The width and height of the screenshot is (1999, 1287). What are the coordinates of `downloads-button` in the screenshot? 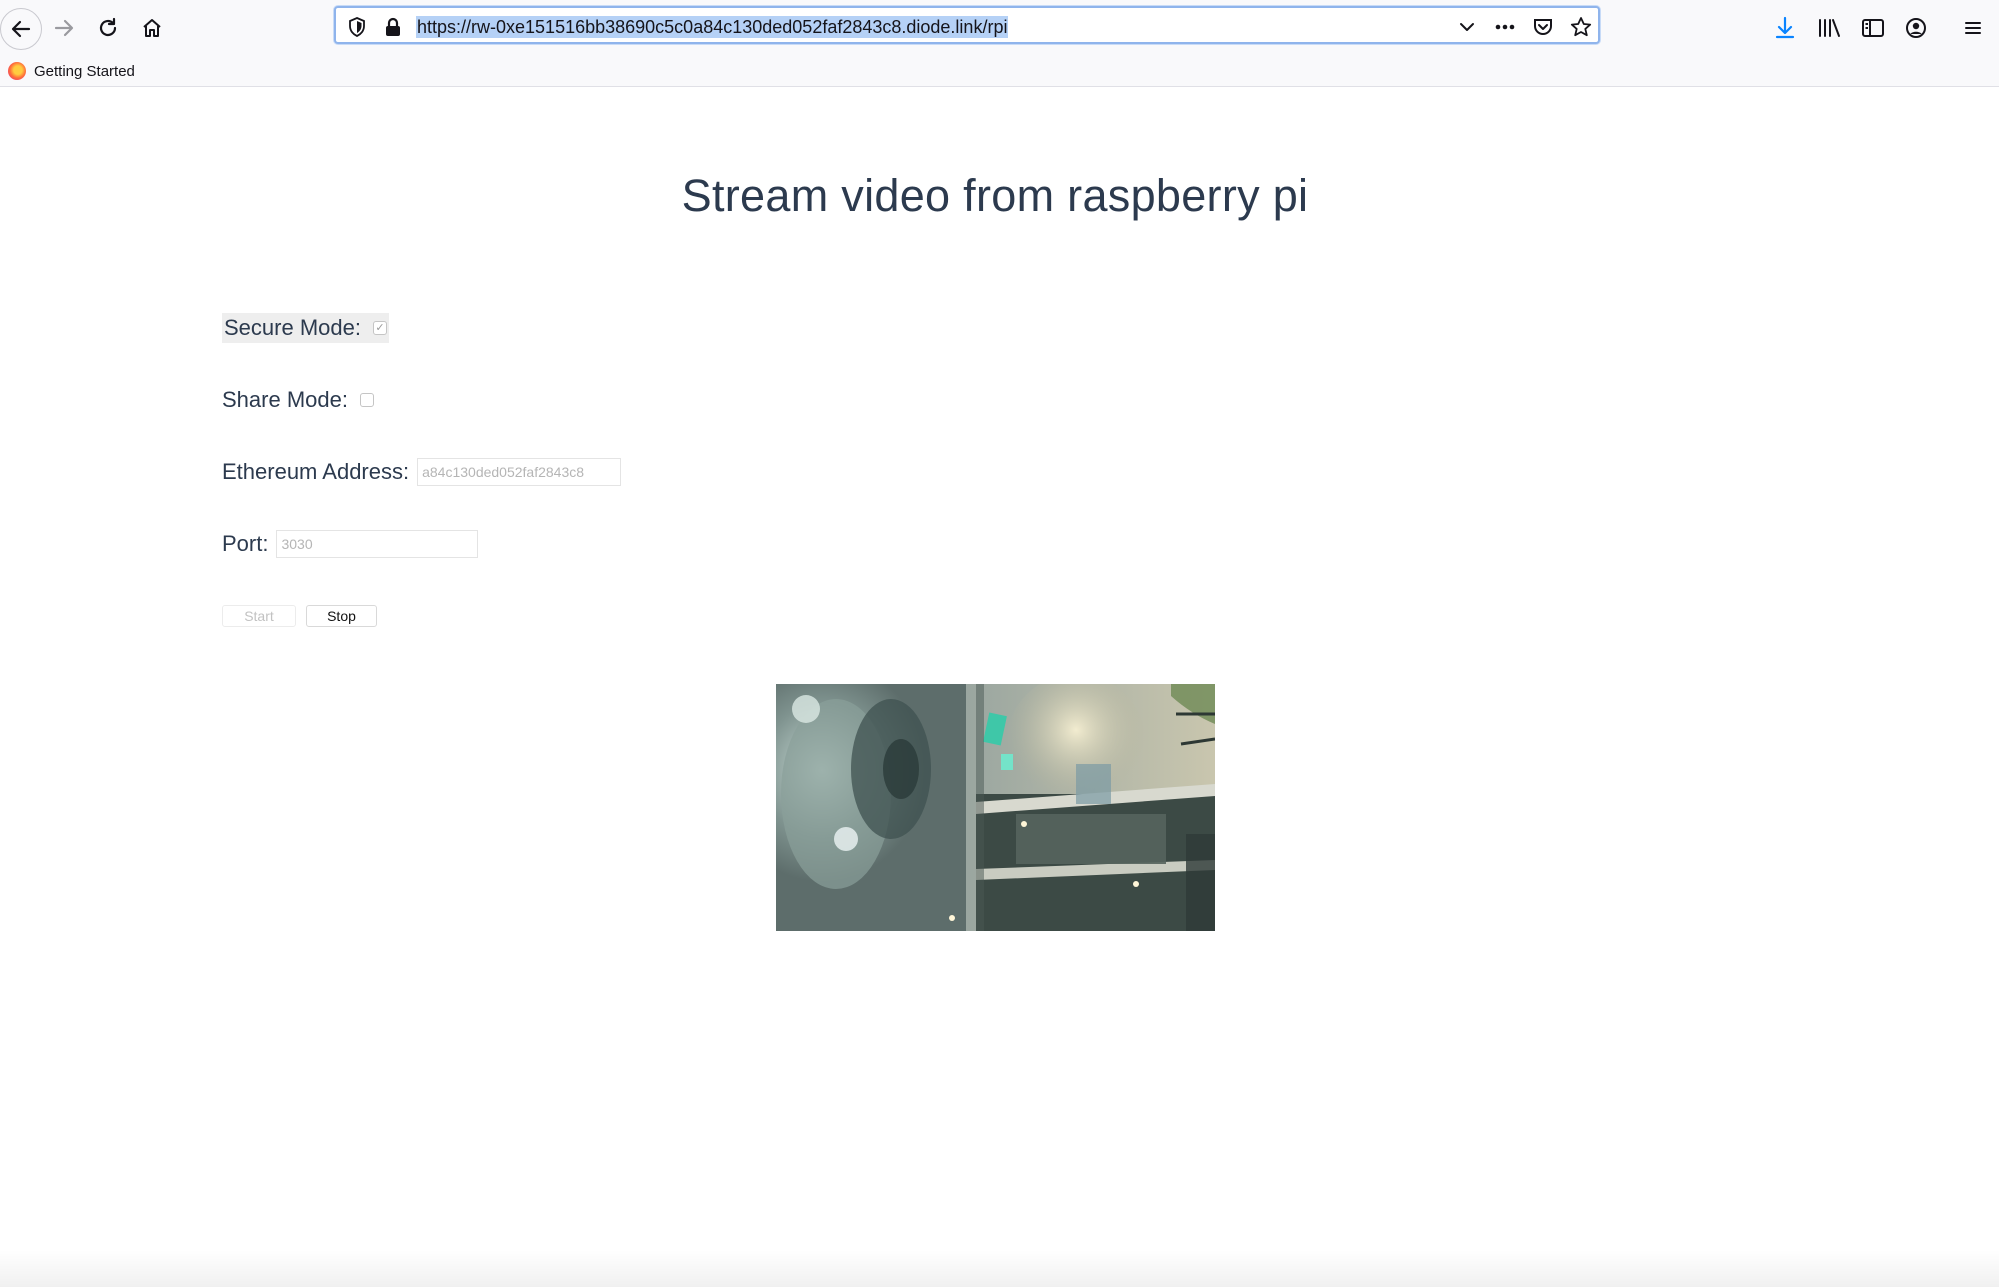 It's located at (1785, 28).